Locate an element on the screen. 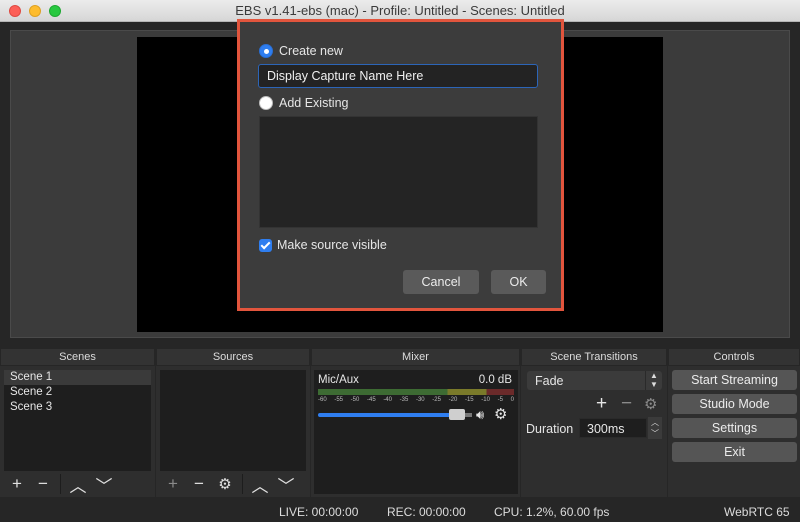 The image size is (800, 522). scenes-toolbar: + − ︿ ﹀ is located at coordinates (77, 484).